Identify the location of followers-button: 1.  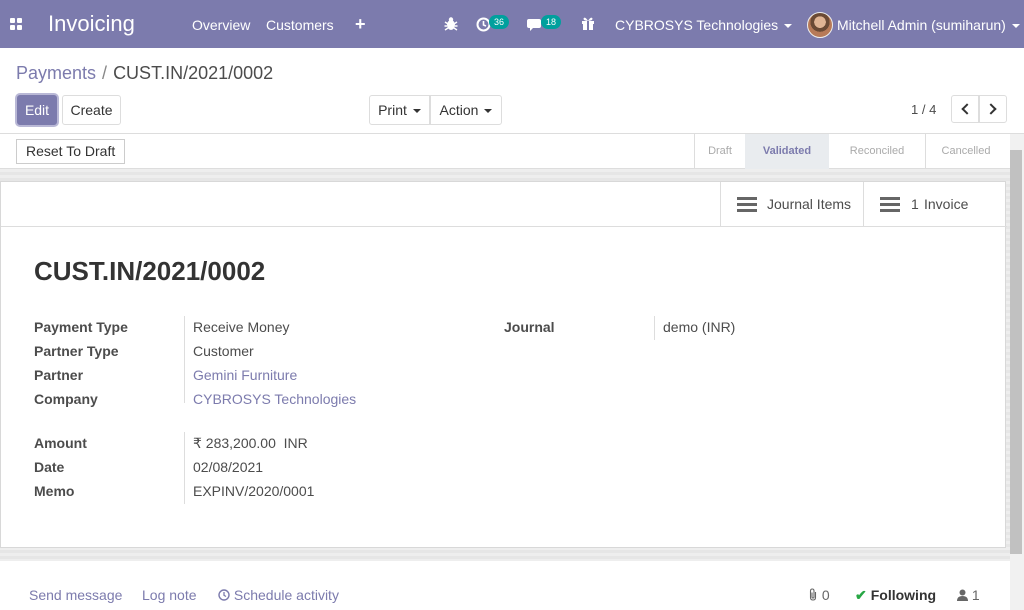
(968, 595).